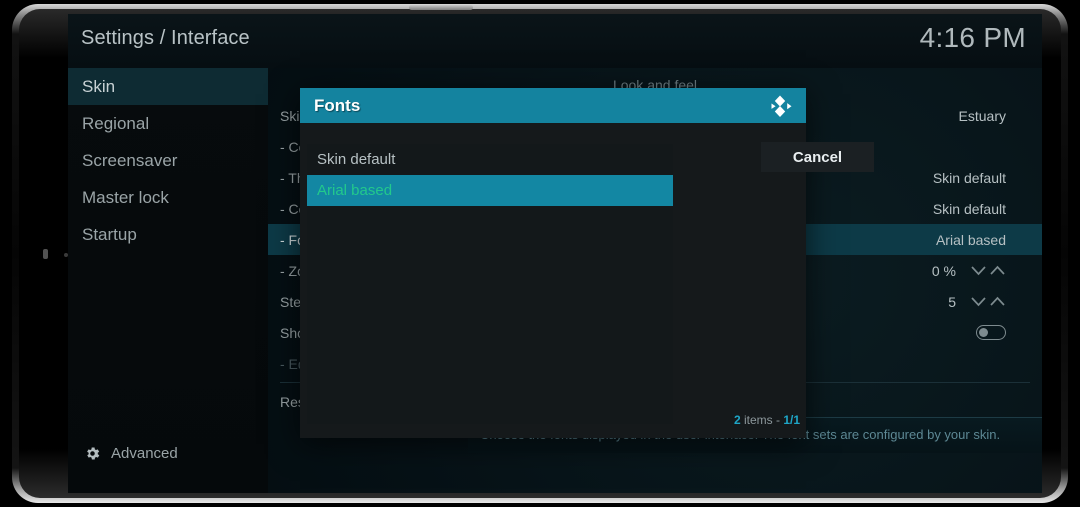 The height and width of the screenshot is (507, 1080). Describe the element at coordinates (144, 453) in the screenshot. I see `sidebar-advanced-label: Advanced` at that location.